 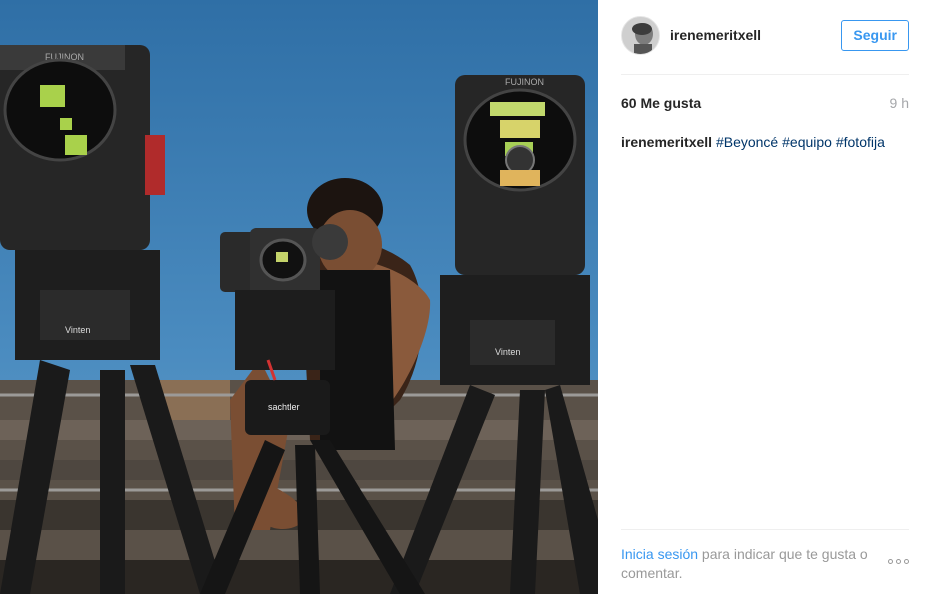 I want to click on avatar-image, so click(x=640, y=35).